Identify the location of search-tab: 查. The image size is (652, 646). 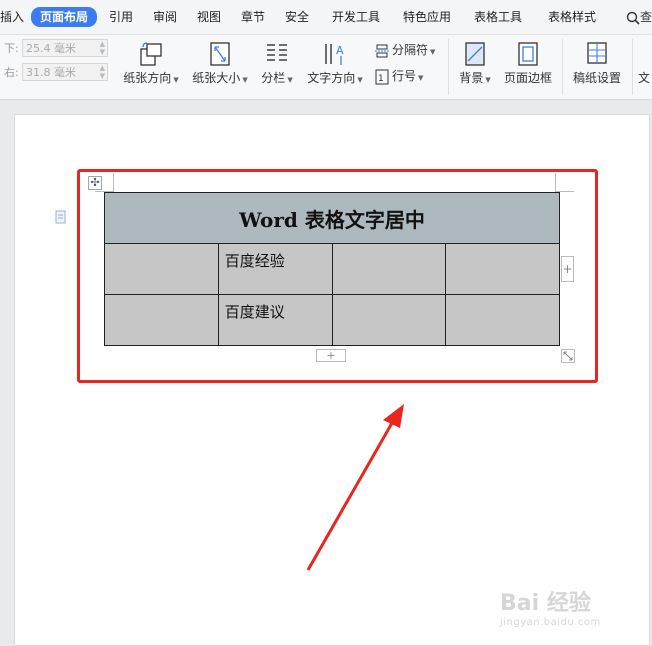
(639, 16).